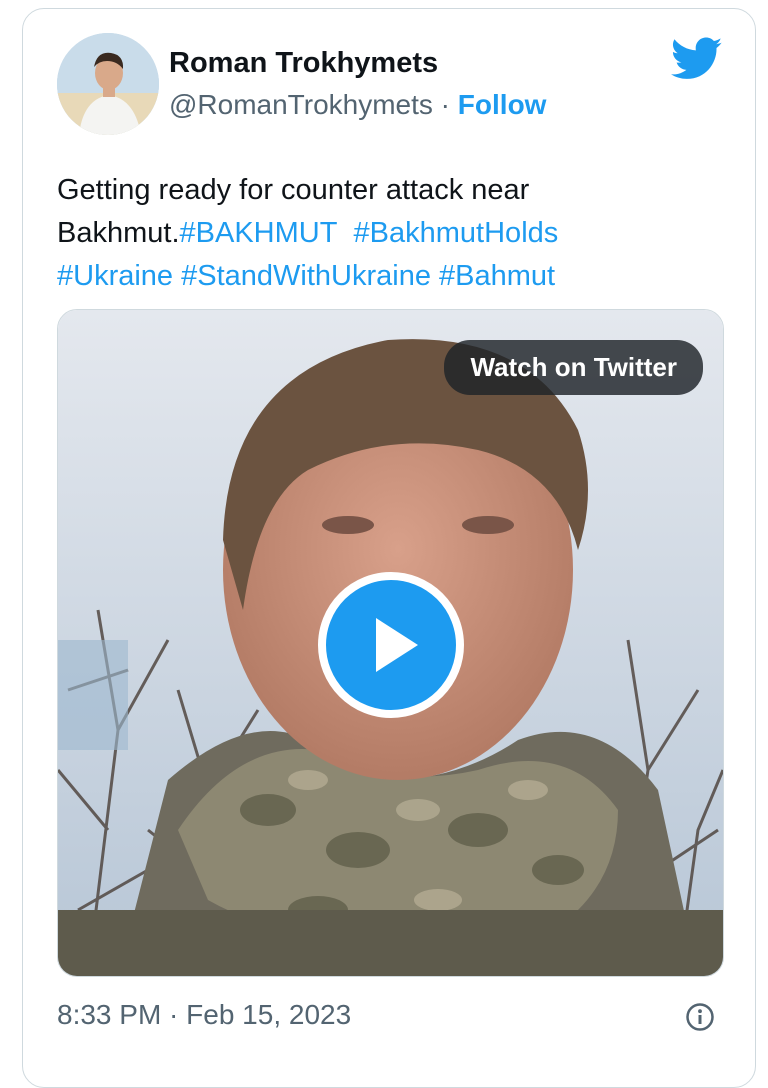 Image resolution: width=768 pixels, height=1088 pixels. Describe the element at coordinates (204, 1015) in the screenshot. I see `tweet-timestamp: 8:33 PM · Feb 15, 2023` at that location.